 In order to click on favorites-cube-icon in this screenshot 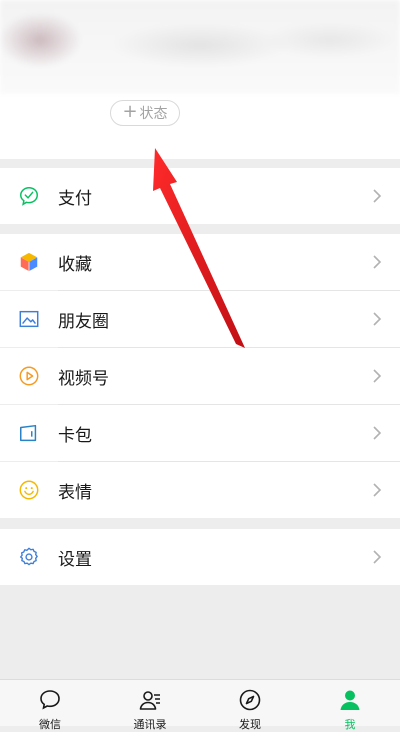, I will do `click(29, 262)`.